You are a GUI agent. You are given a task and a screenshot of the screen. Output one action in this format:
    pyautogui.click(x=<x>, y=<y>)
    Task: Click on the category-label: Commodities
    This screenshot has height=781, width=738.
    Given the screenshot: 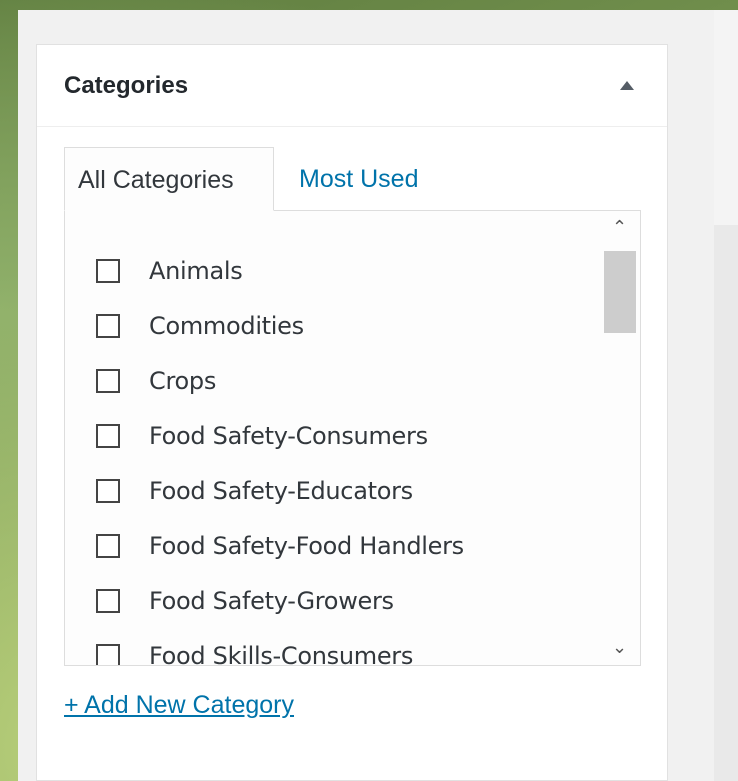 What is the action you would take?
    pyautogui.click(x=226, y=326)
    